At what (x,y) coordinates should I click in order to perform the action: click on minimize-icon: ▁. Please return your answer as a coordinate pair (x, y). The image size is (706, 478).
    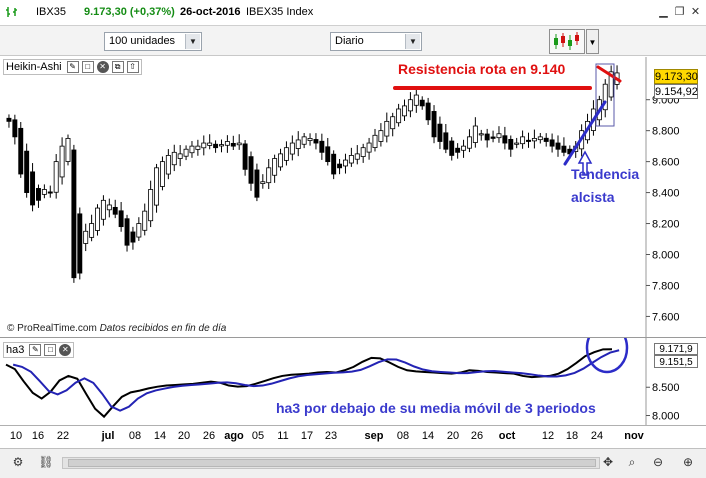
    Looking at the image, I should click on (663, 12).